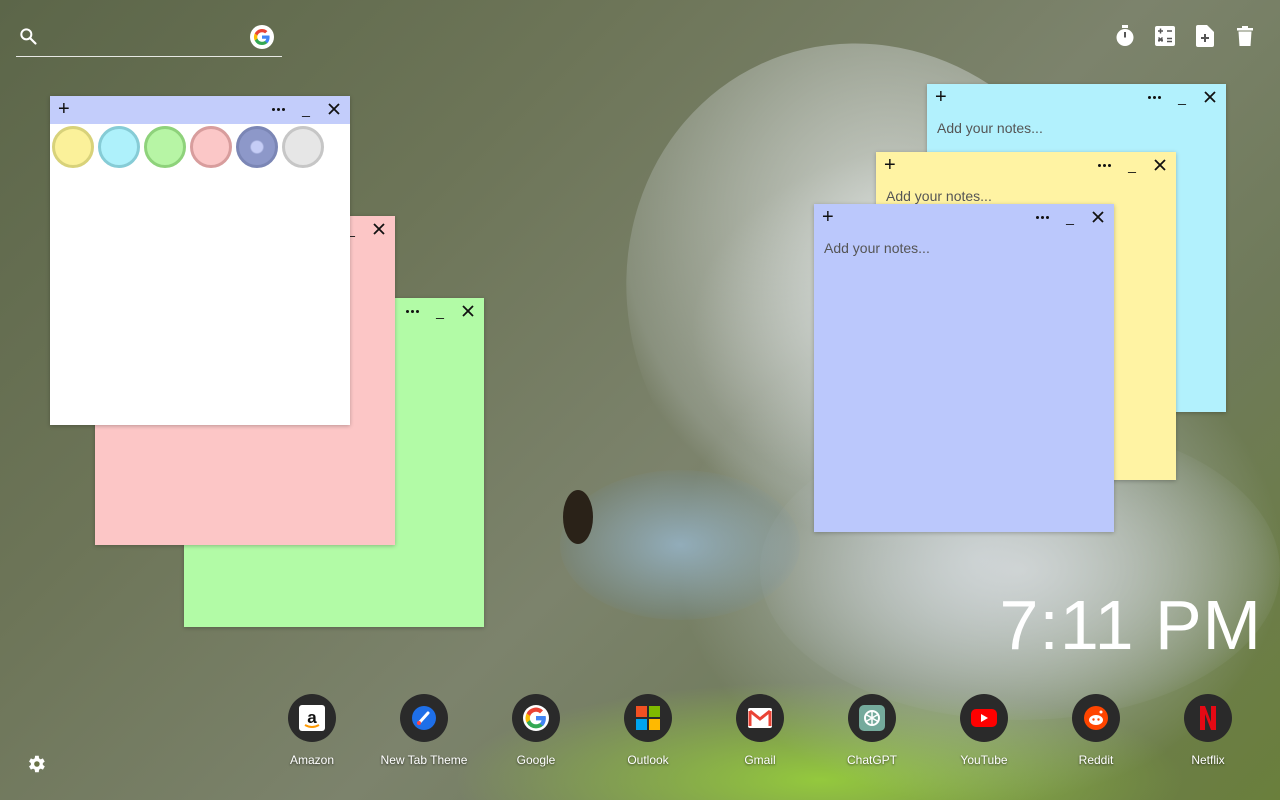 This screenshot has width=1280, height=800. Describe the element at coordinates (165, 147) in the screenshot. I see `swatch-green` at that location.